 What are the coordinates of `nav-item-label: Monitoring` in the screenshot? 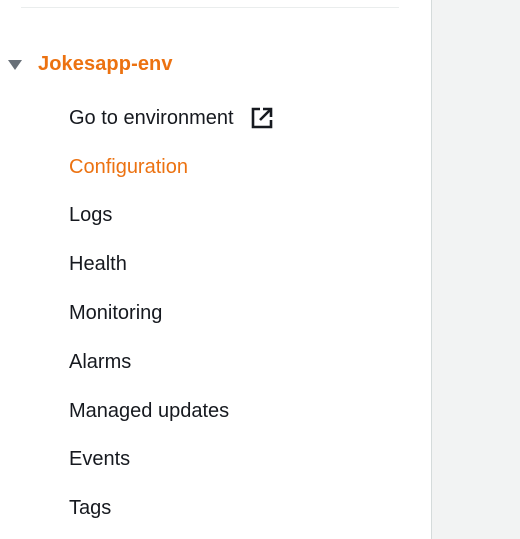 It's located at (115, 313).